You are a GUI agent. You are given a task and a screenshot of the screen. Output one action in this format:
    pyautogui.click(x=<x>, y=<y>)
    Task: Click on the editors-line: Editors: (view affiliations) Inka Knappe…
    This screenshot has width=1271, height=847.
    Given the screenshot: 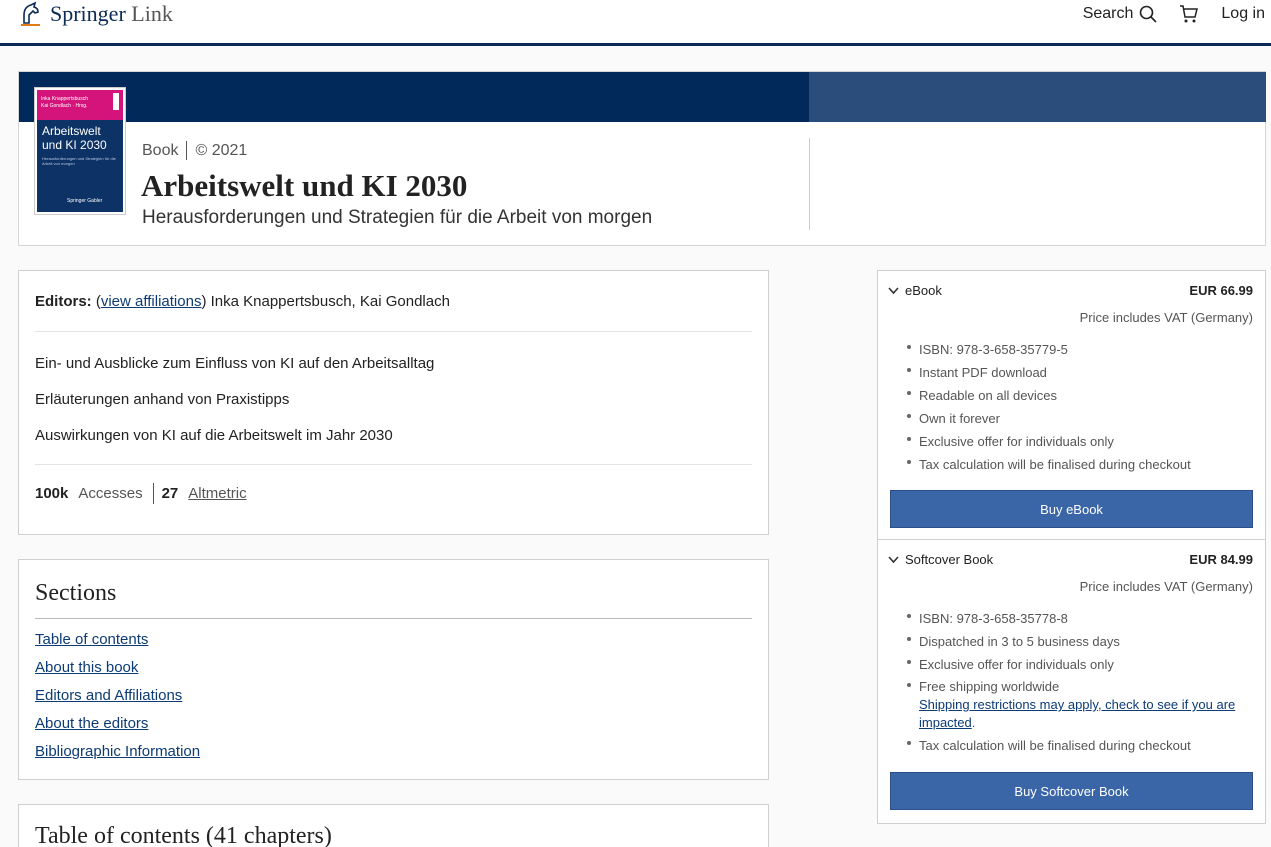 What is the action you would take?
    pyautogui.click(x=242, y=301)
    